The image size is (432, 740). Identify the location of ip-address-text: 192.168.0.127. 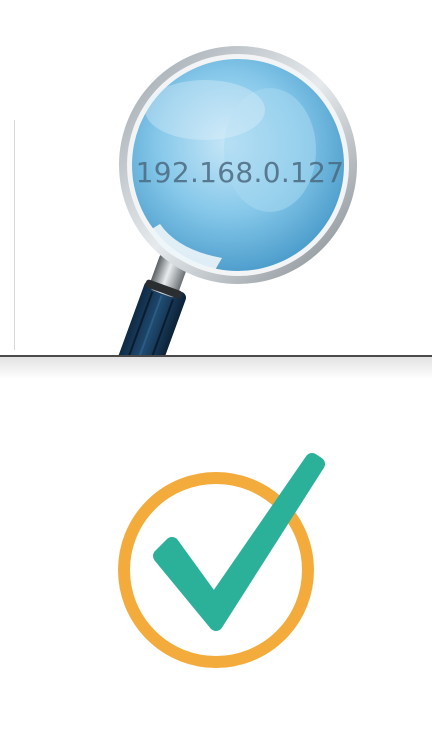
(240, 172).